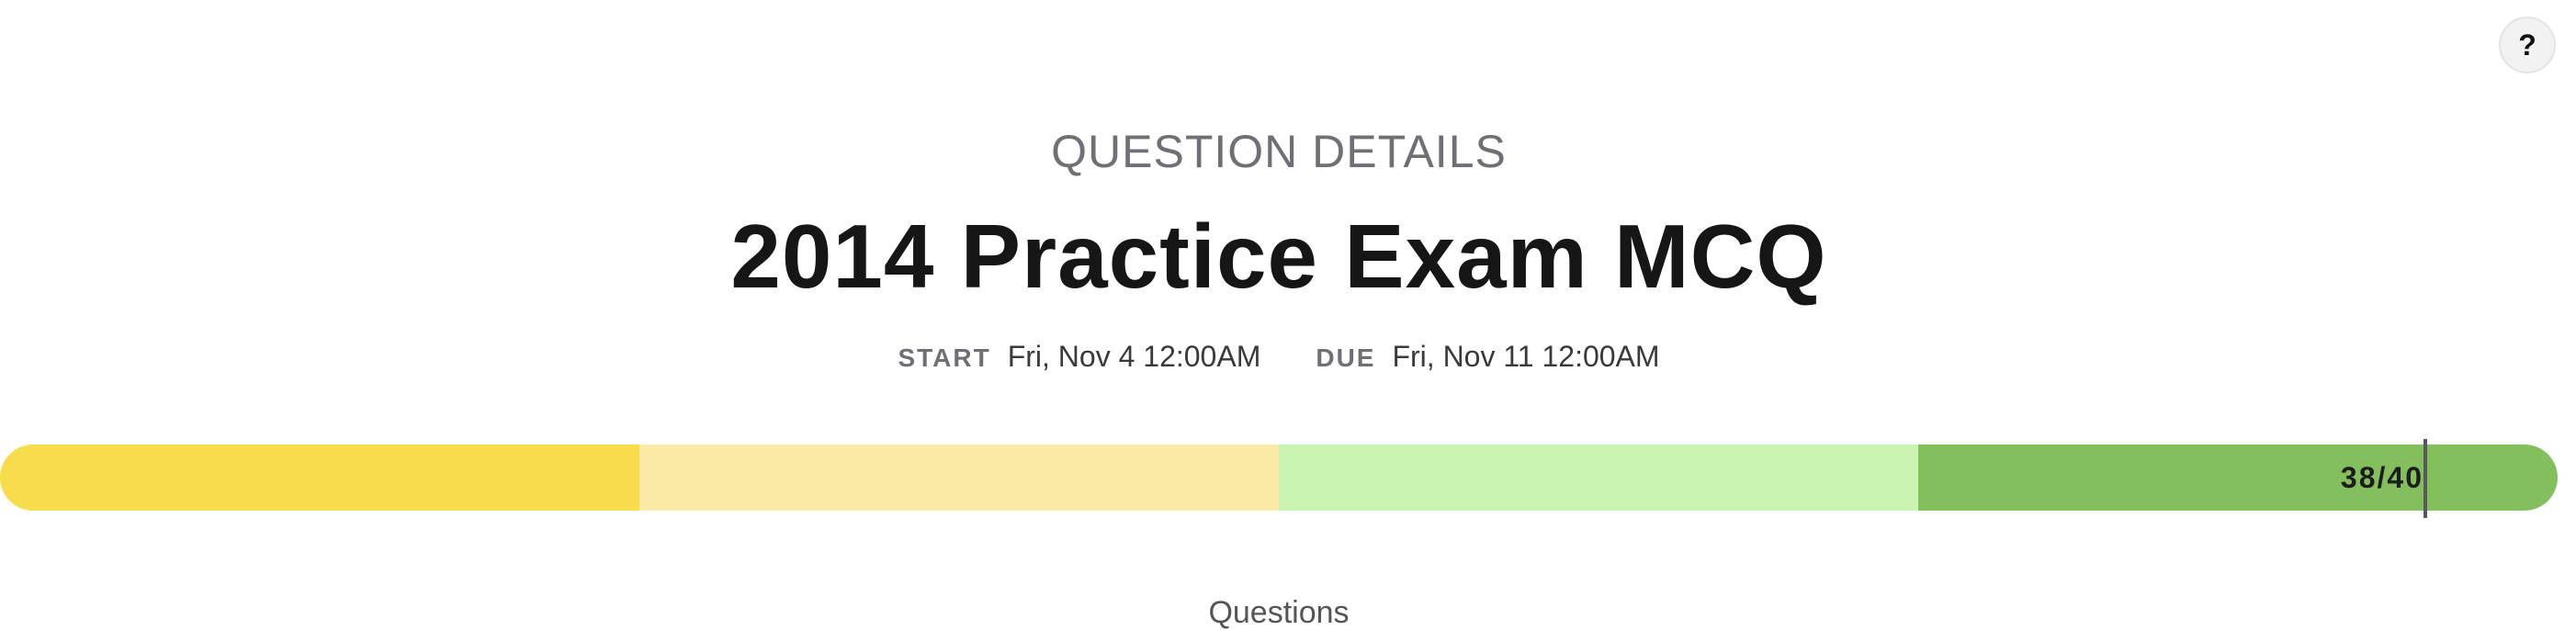 Image resolution: width=2576 pixels, height=630 pixels. Describe the element at coordinates (1278, 256) in the screenshot. I see `page-title: 2014 Practice Exam MCQ` at that location.